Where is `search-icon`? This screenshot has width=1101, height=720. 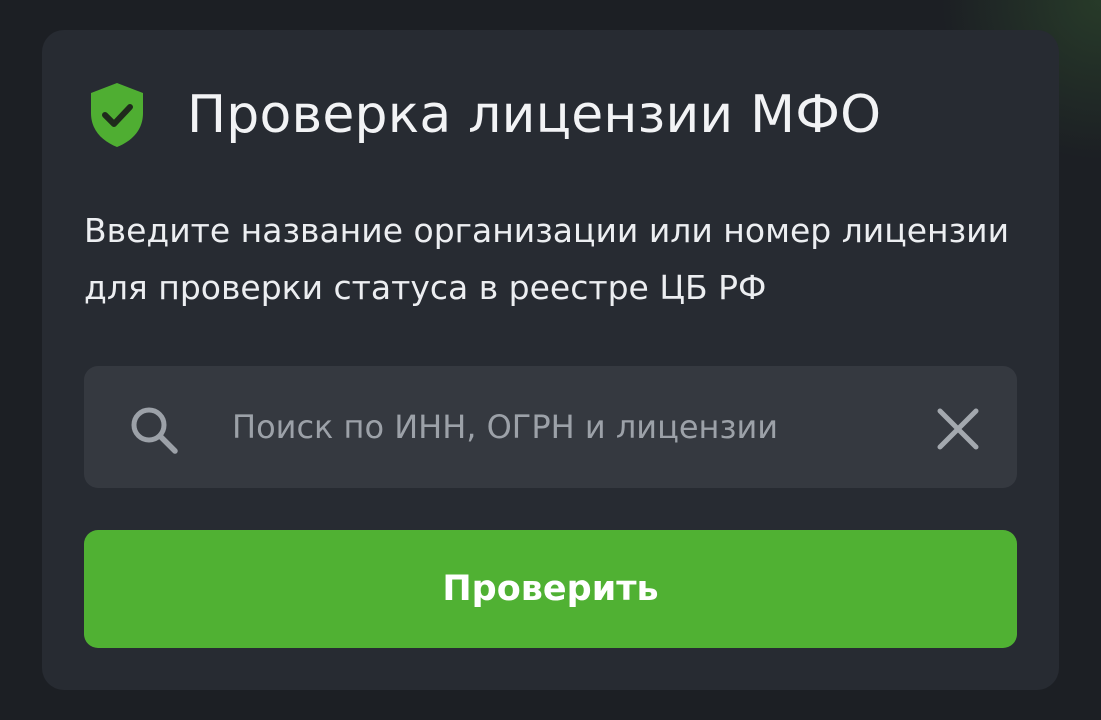
search-icon is located at coordinates (154, 430).